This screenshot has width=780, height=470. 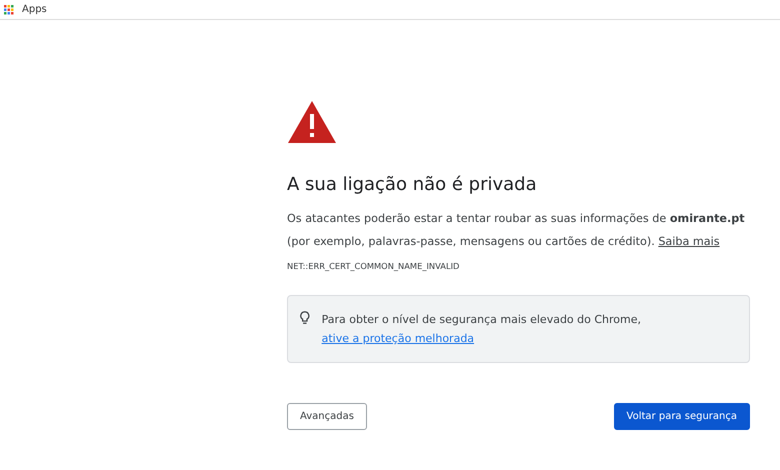 I want to click on explanation-text: Os atacantes poderão estar a tentar roubar as suas informações de omirante.pt (por exemplo, palavras-passe, mensagens ou cartões de crédito). Saiba mais, so click(x=516, y=230).